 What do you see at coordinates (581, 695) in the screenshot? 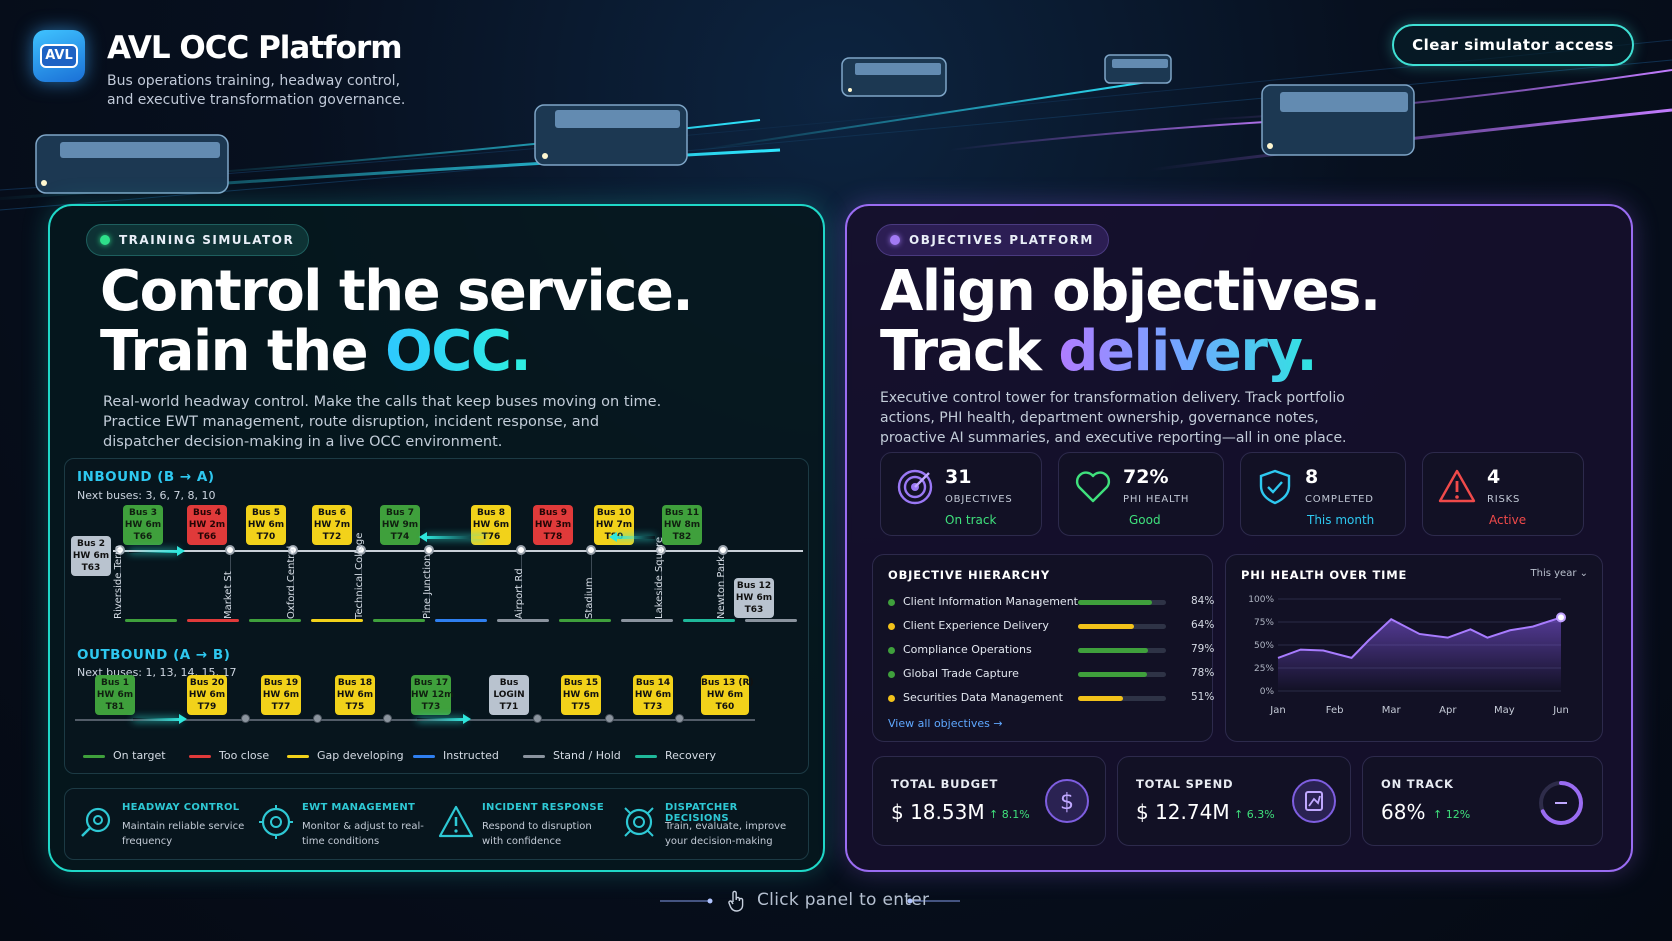
I see `bus-tile: Bus 15 HW 6m T75` at bounding box center [581, 695].